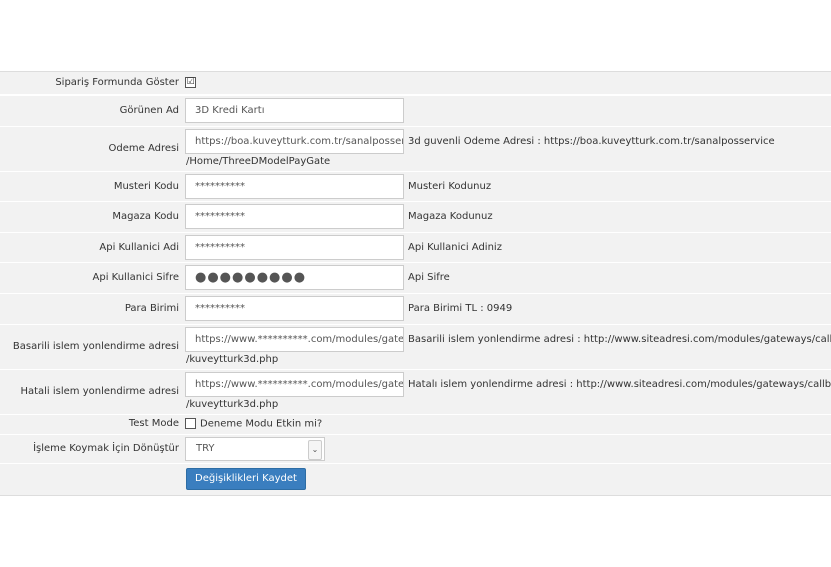  What do you see at coordinates (294, 247) in the screenshot?
I see `api-user-input: **********` at bounding box center [294, 247].